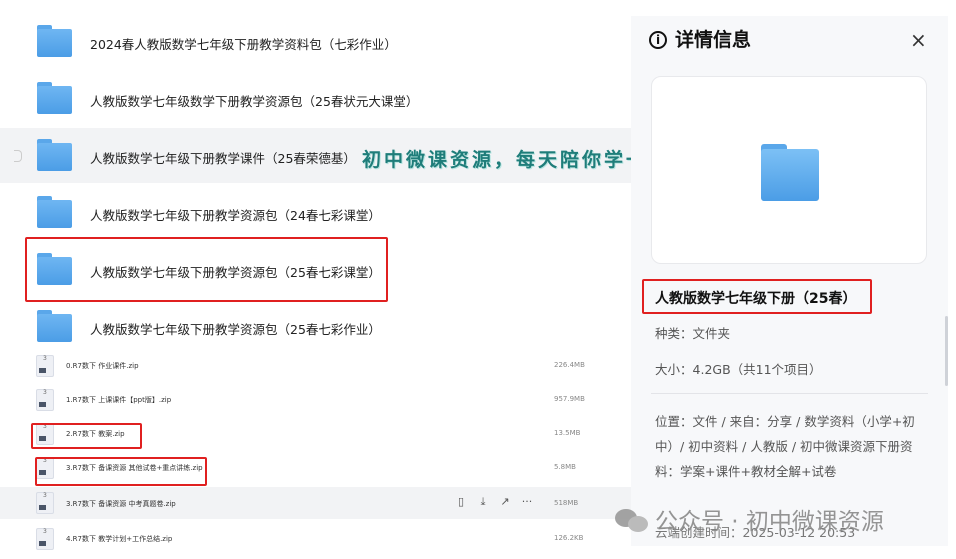  What do you see at coordinates (565, 467) in the screenshot?
I see `file-size: 5.8MB` at bounding box center [565, 467].